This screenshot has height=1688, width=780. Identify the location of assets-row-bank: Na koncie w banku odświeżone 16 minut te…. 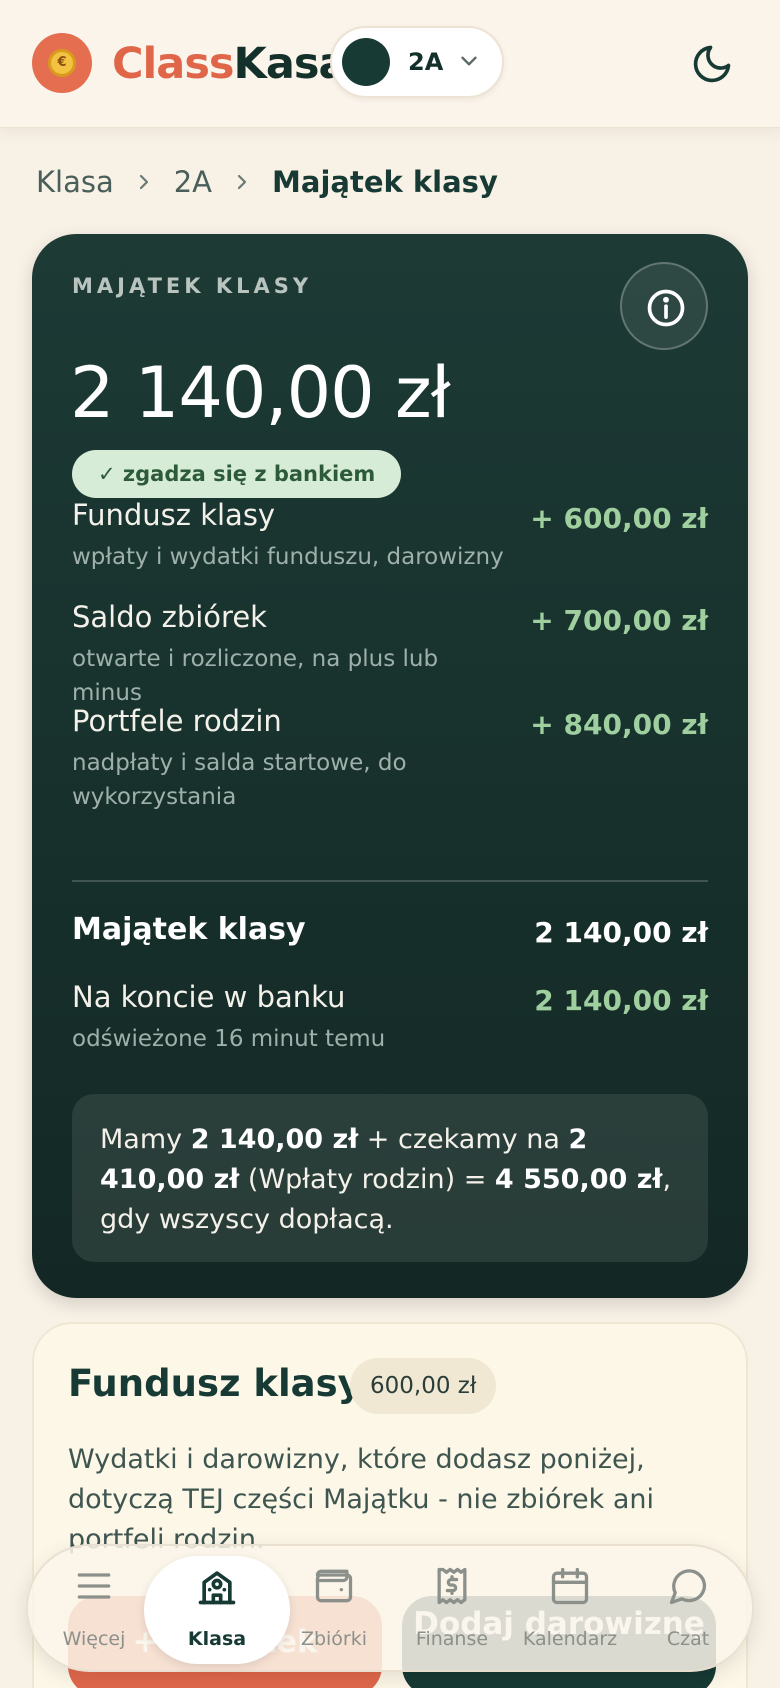
(390, 1018).